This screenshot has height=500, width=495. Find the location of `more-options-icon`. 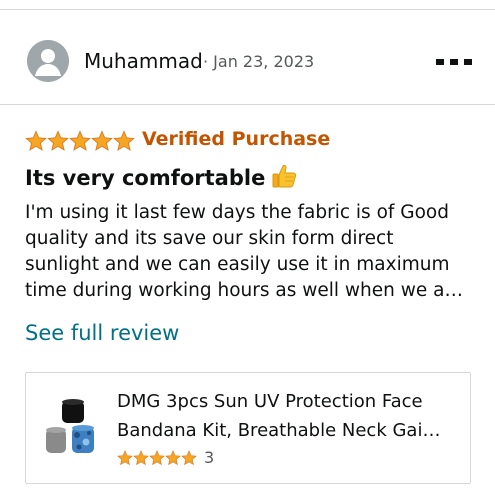

more-options-icon is located at coordinates (456, 64).